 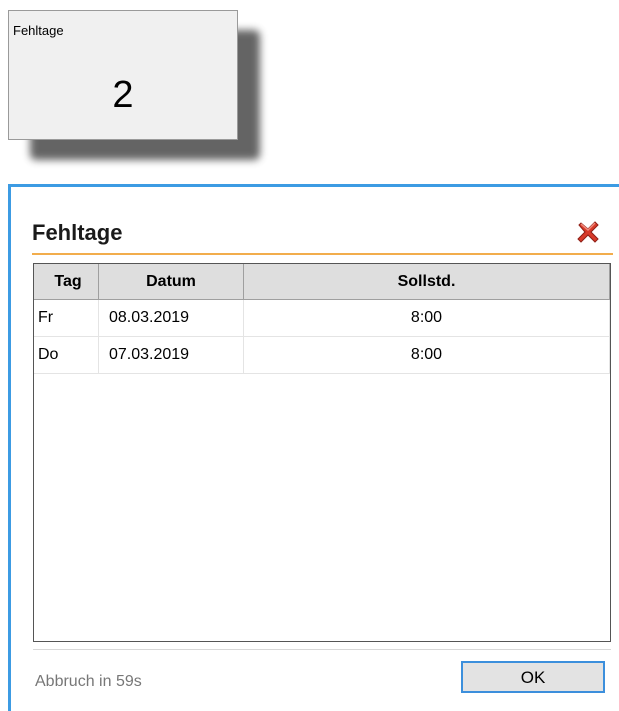 I want to click on countdown-status: Abbruch in 59s, so click(x=88, y=681).